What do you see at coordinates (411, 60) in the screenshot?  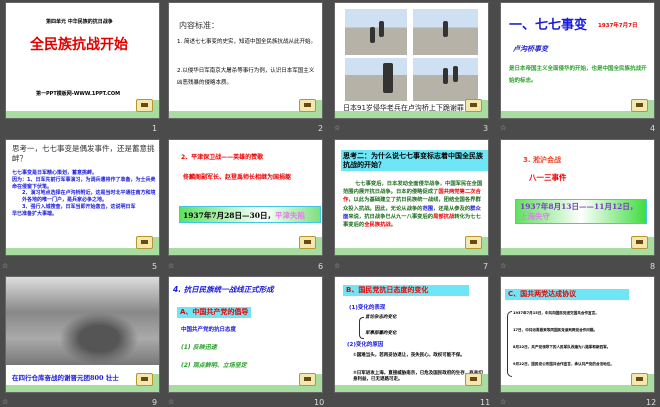 I see `slide-thumbnail-3: 日本91岁侵华老兵在卢沟桥上下跪谢罪` at bounding box center [411, 60].